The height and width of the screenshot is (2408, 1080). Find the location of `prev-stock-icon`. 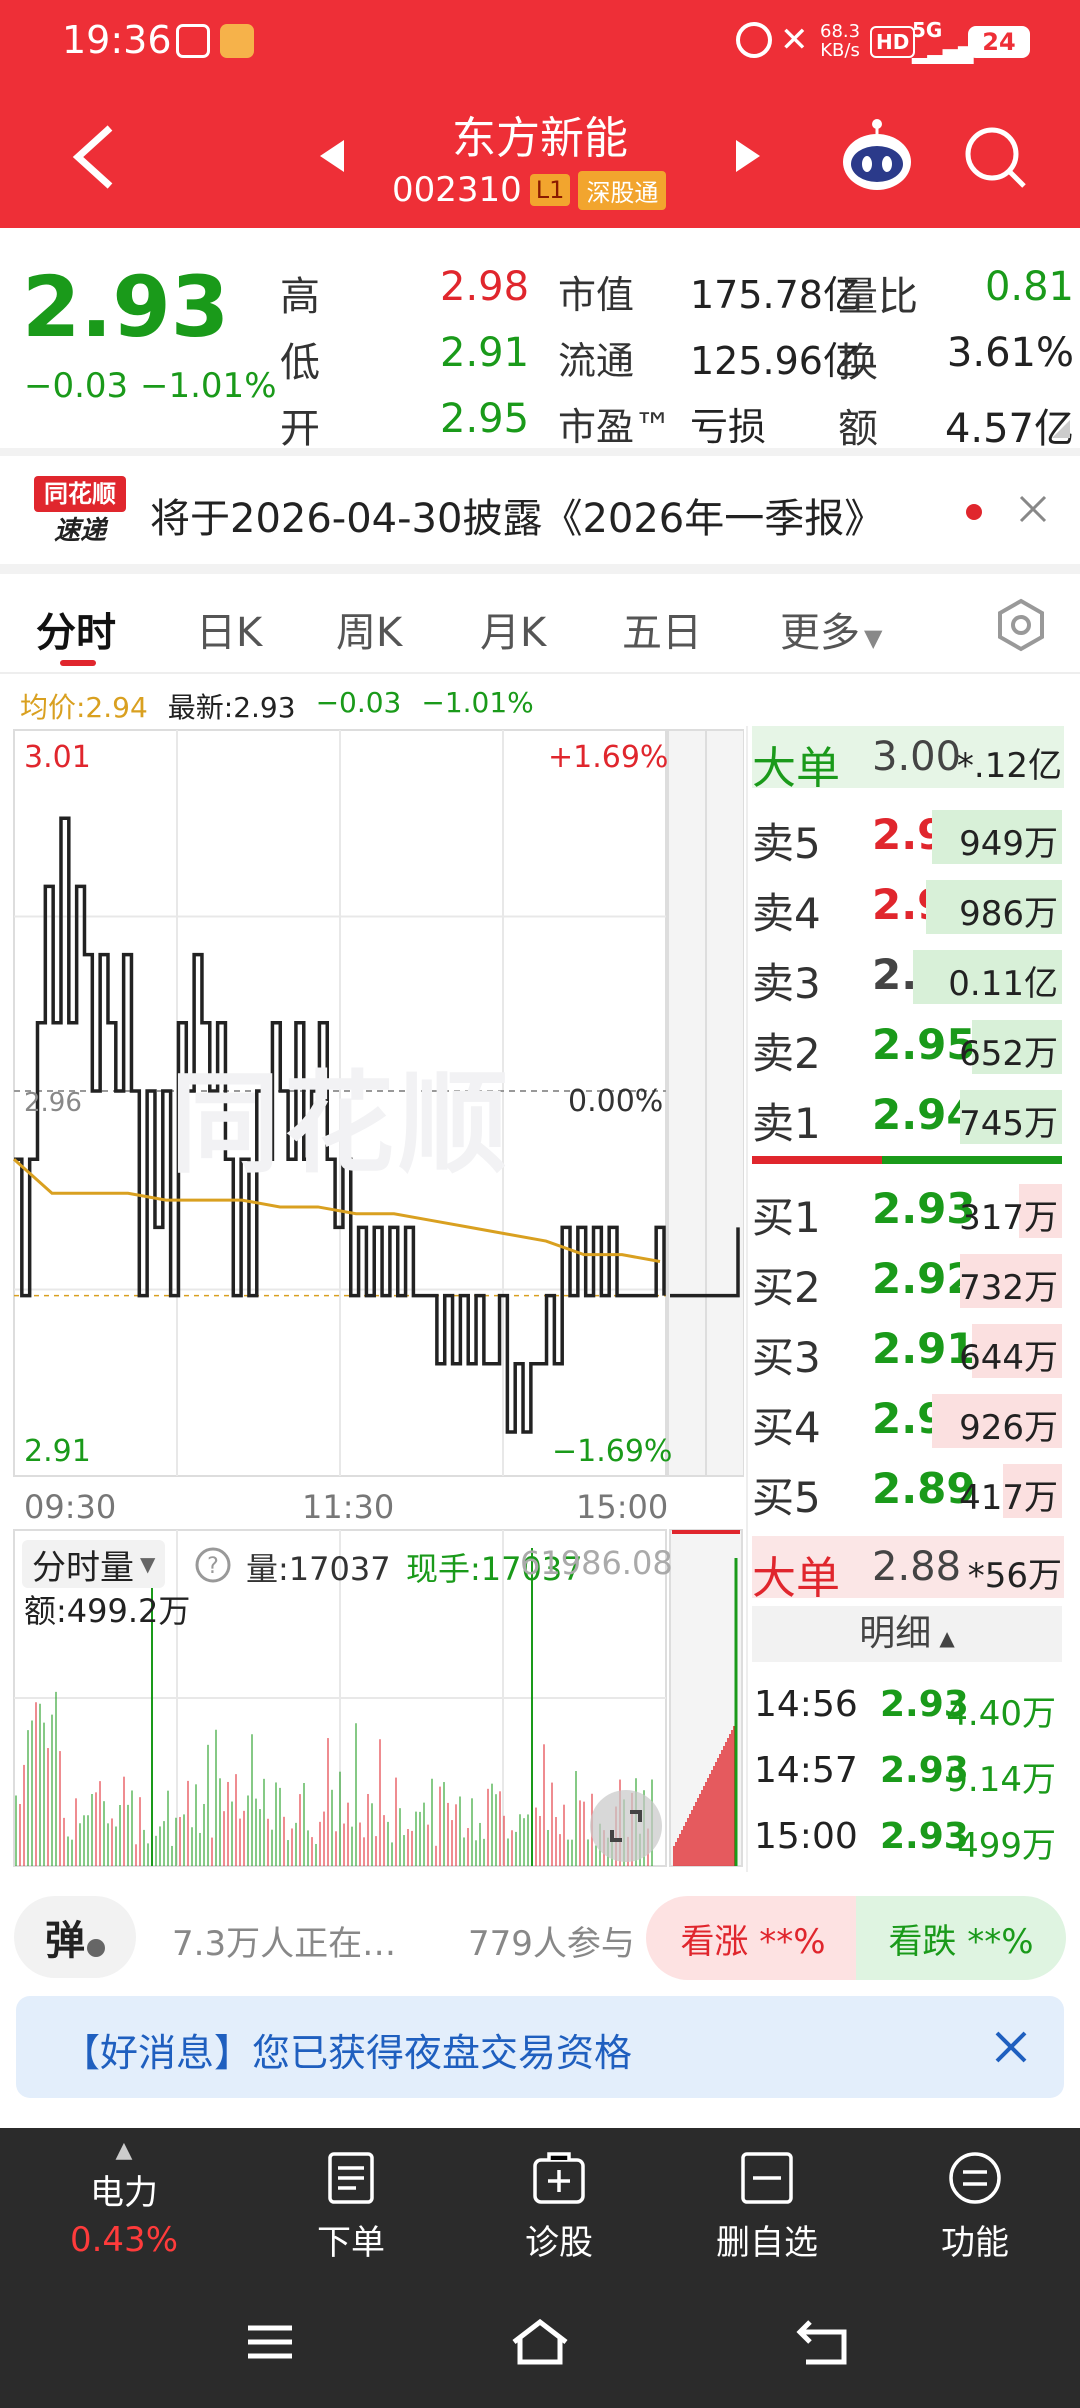

prev-stock-icon is located at coordinates (332, 156).